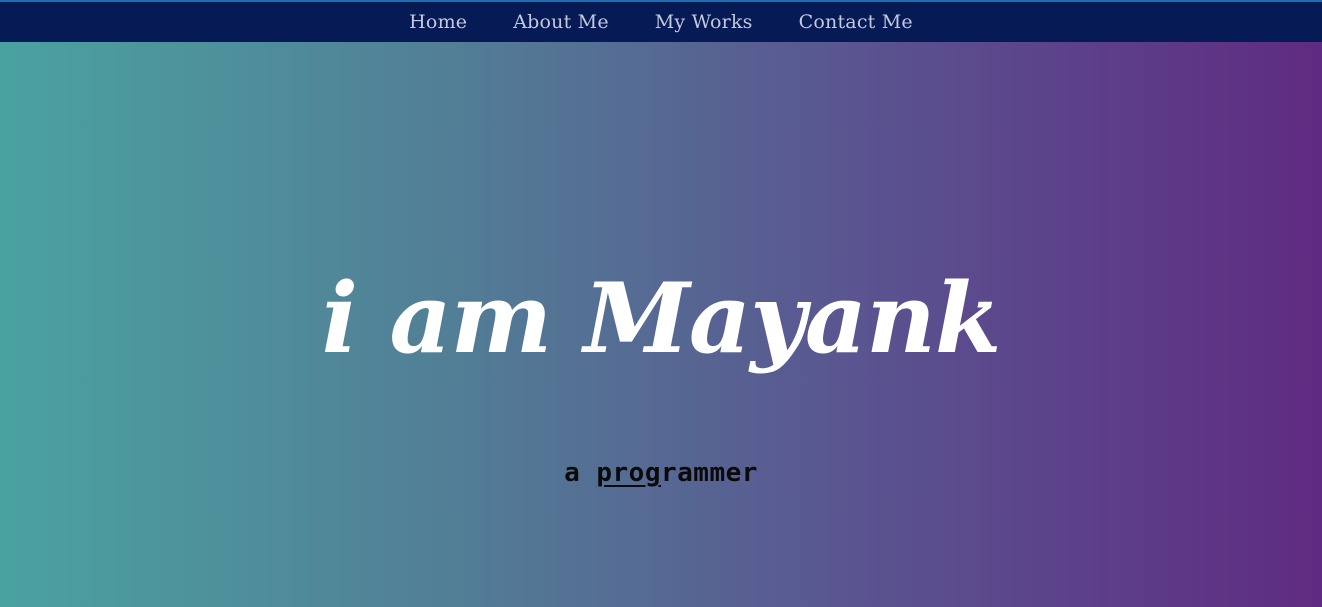  What do you see at coordinates (709, 473) in the screenshot?
I see `subtitle-rest: rammer` at bounding box center [709, 473].